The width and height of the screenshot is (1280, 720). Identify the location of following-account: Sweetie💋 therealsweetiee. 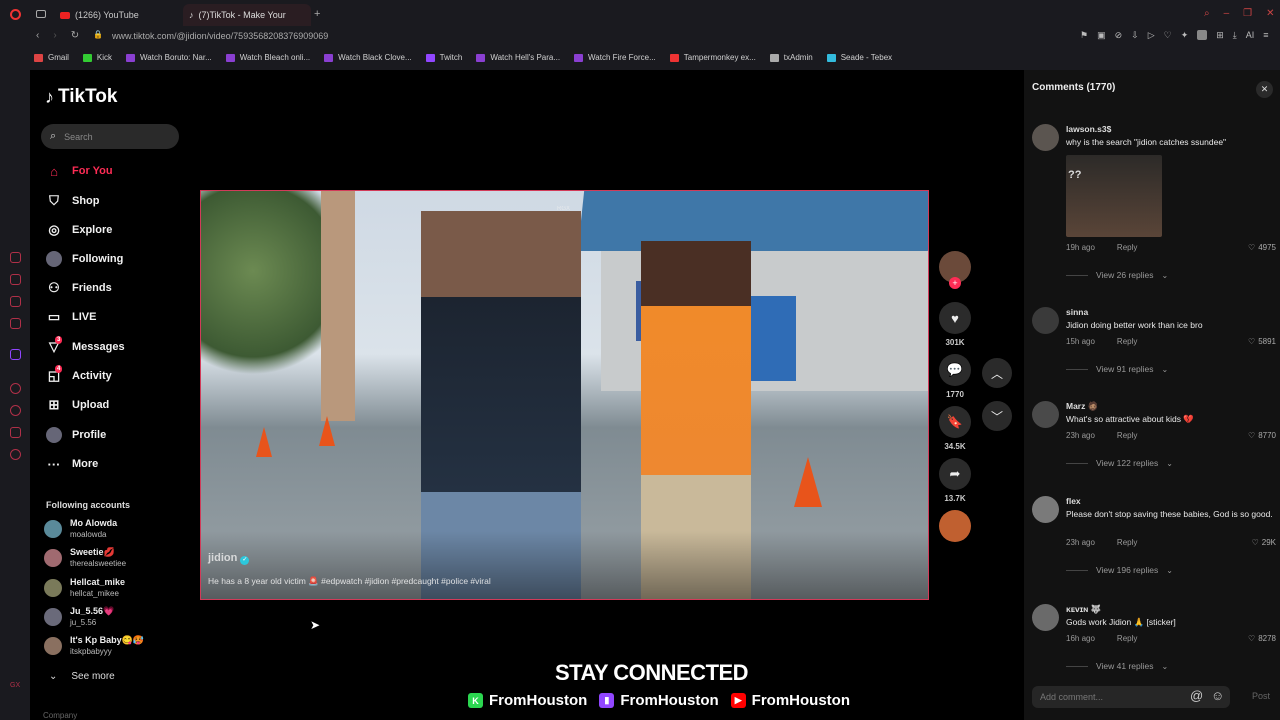
(85, 558).